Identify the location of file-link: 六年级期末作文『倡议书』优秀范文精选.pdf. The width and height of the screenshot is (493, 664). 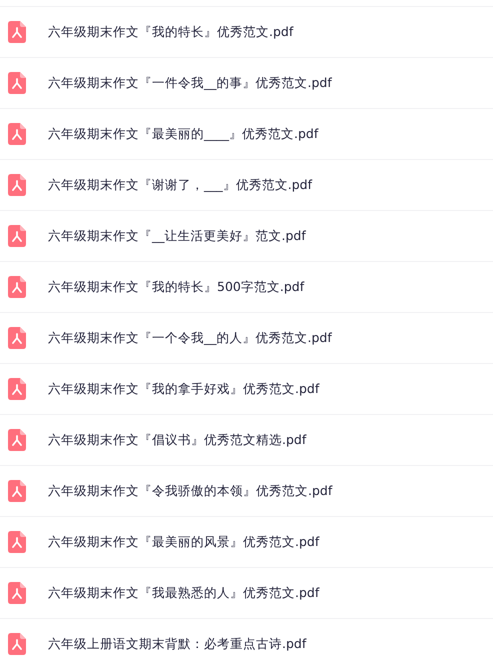
(177, 440).